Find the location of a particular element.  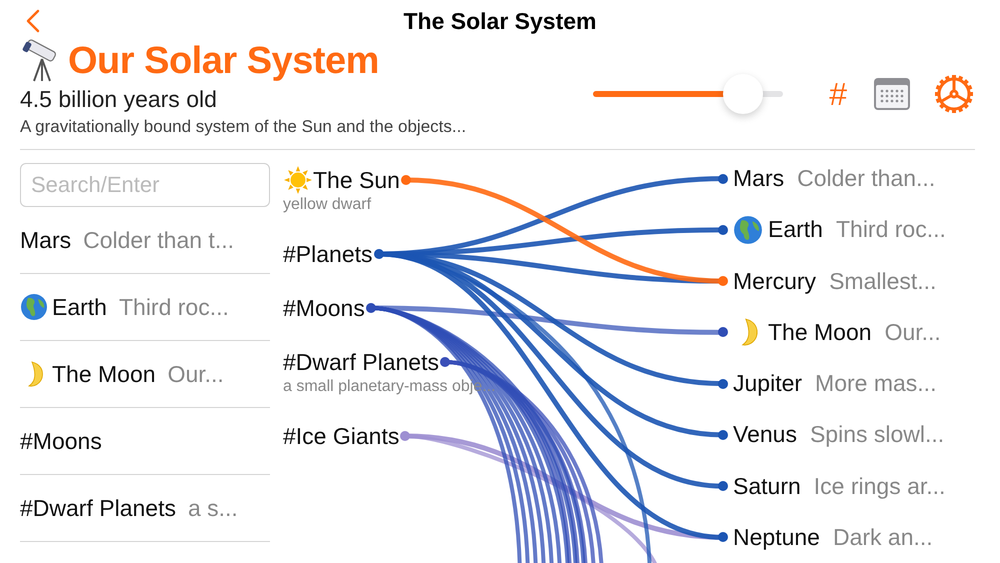

source-node-label: #Ice Giants is located at coordinates (341, 436).